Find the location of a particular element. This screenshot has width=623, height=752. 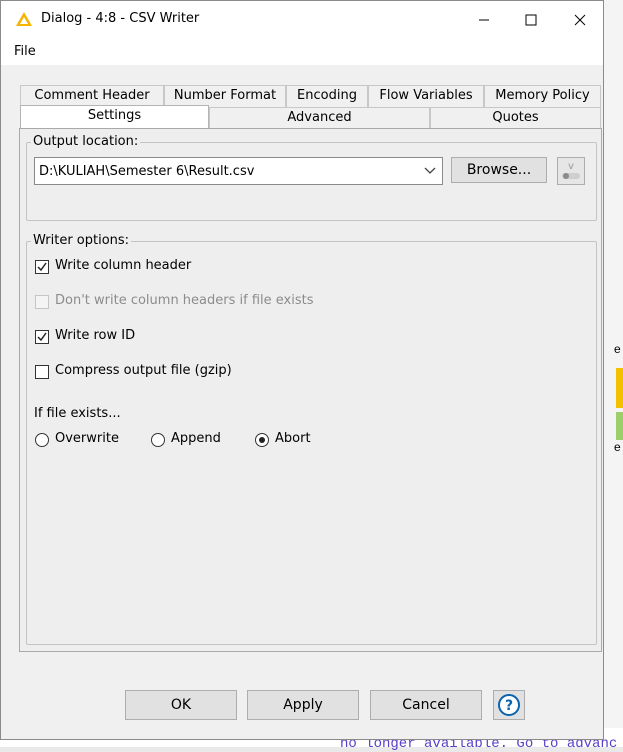

write-row-id-checkbox is located at coordinates (42, 337).